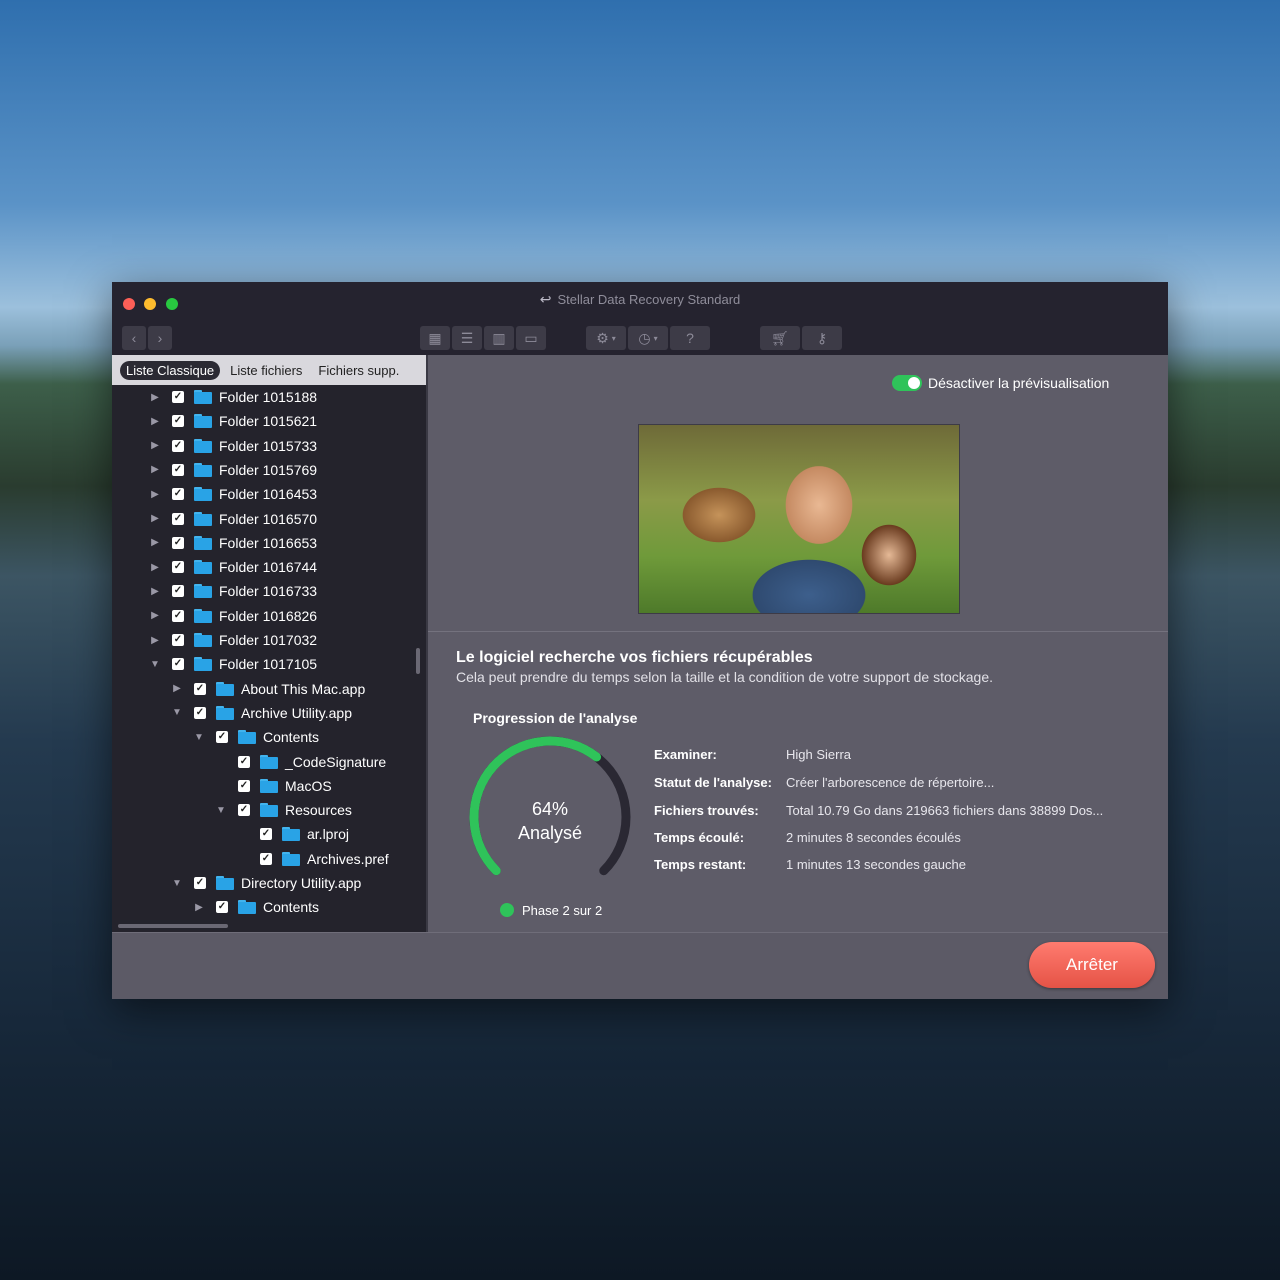 The width and height of the screenshot is (1280, 1280). I want to click on preview-toggle, so click(907, 383).